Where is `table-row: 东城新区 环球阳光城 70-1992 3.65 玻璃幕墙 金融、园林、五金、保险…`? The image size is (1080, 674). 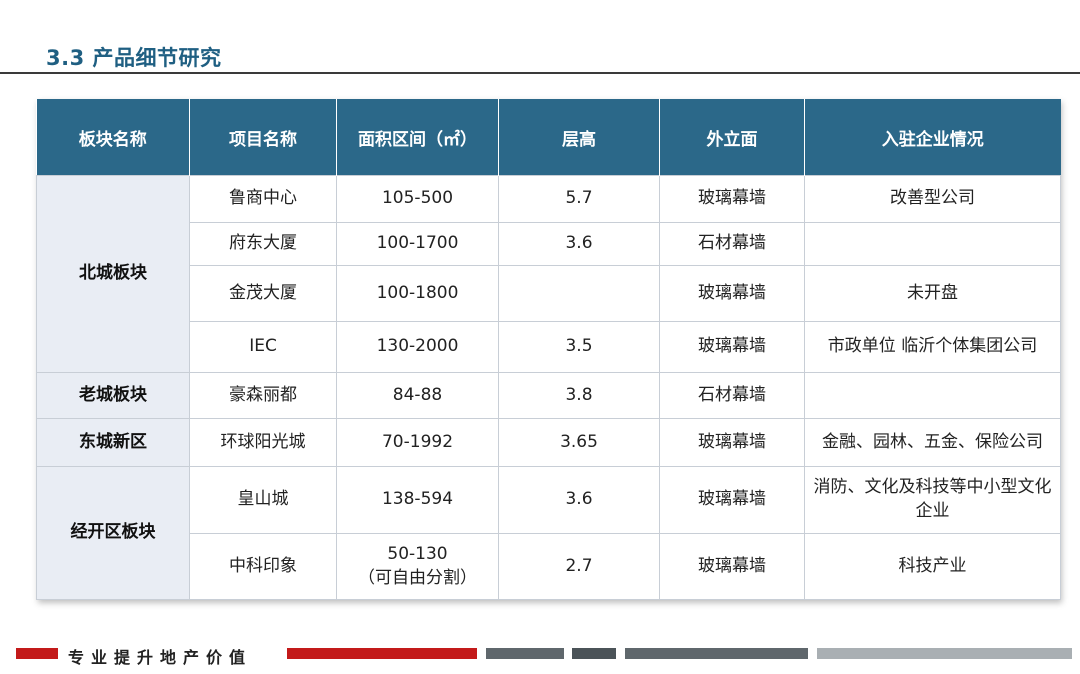 table-row: 东城新区 环球阳光城 70-1992 3.65 玻璃幕墙 金融、园林、五金、保险… is located at coordinates (548, 442).